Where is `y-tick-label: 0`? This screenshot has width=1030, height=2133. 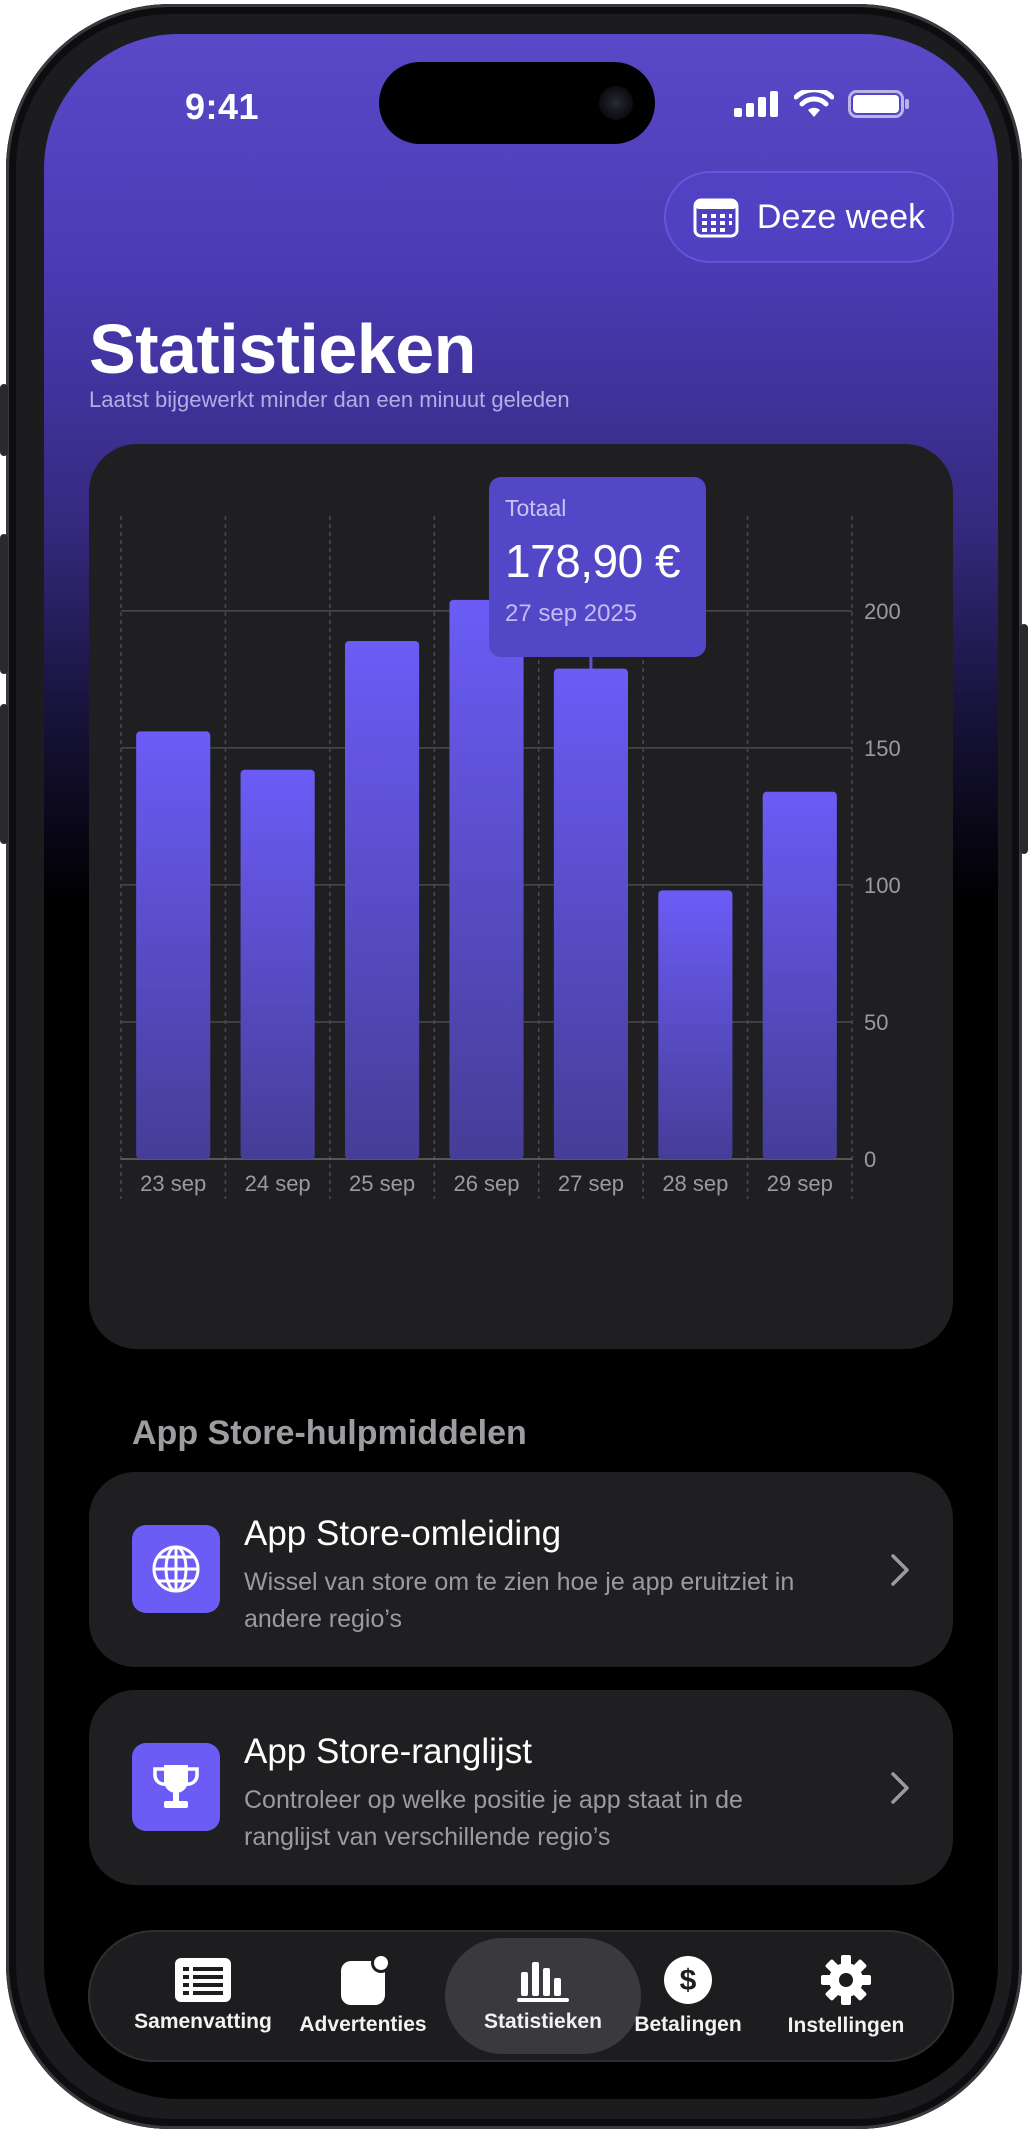 y-tick-label: 0 is located at coordinates (870, 1159).